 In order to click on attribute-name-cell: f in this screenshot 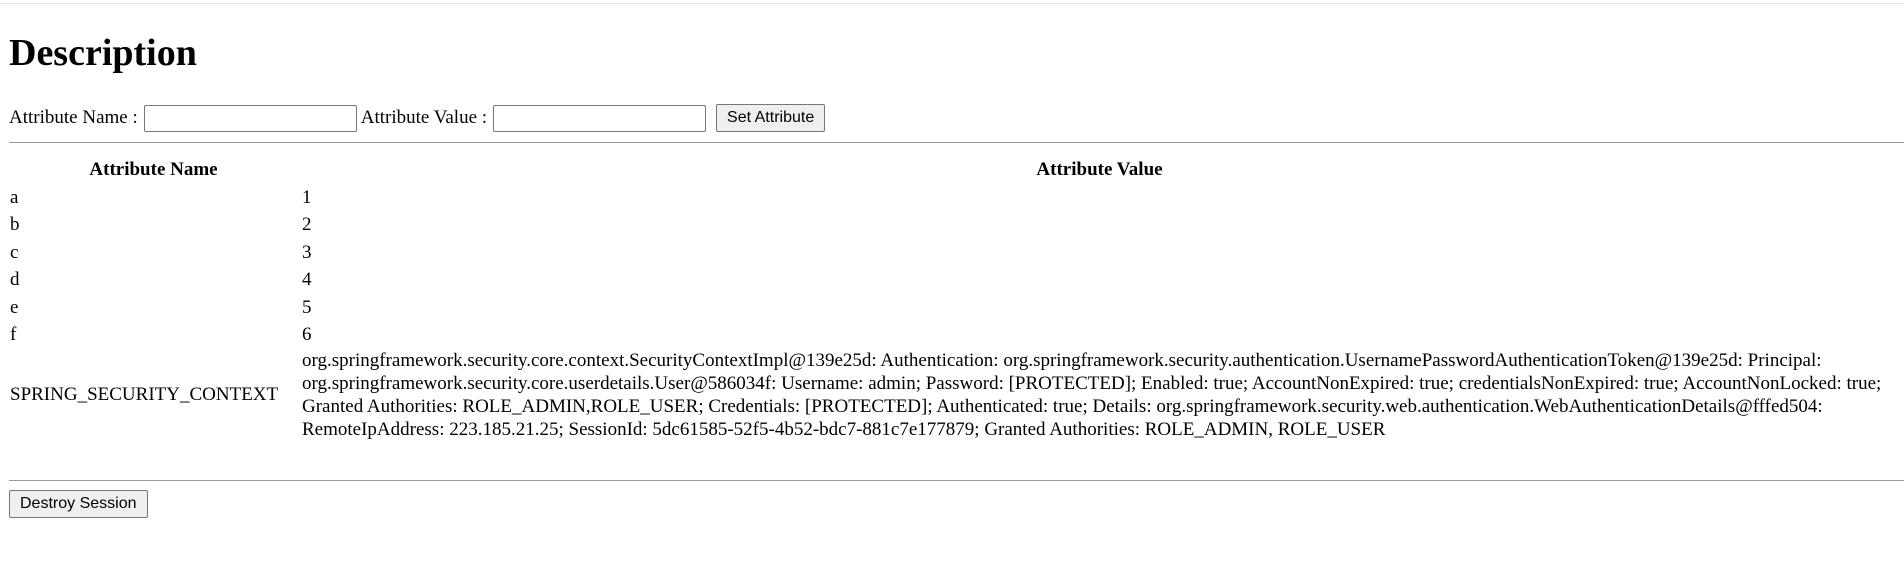, I will do `click(13, 335)`.